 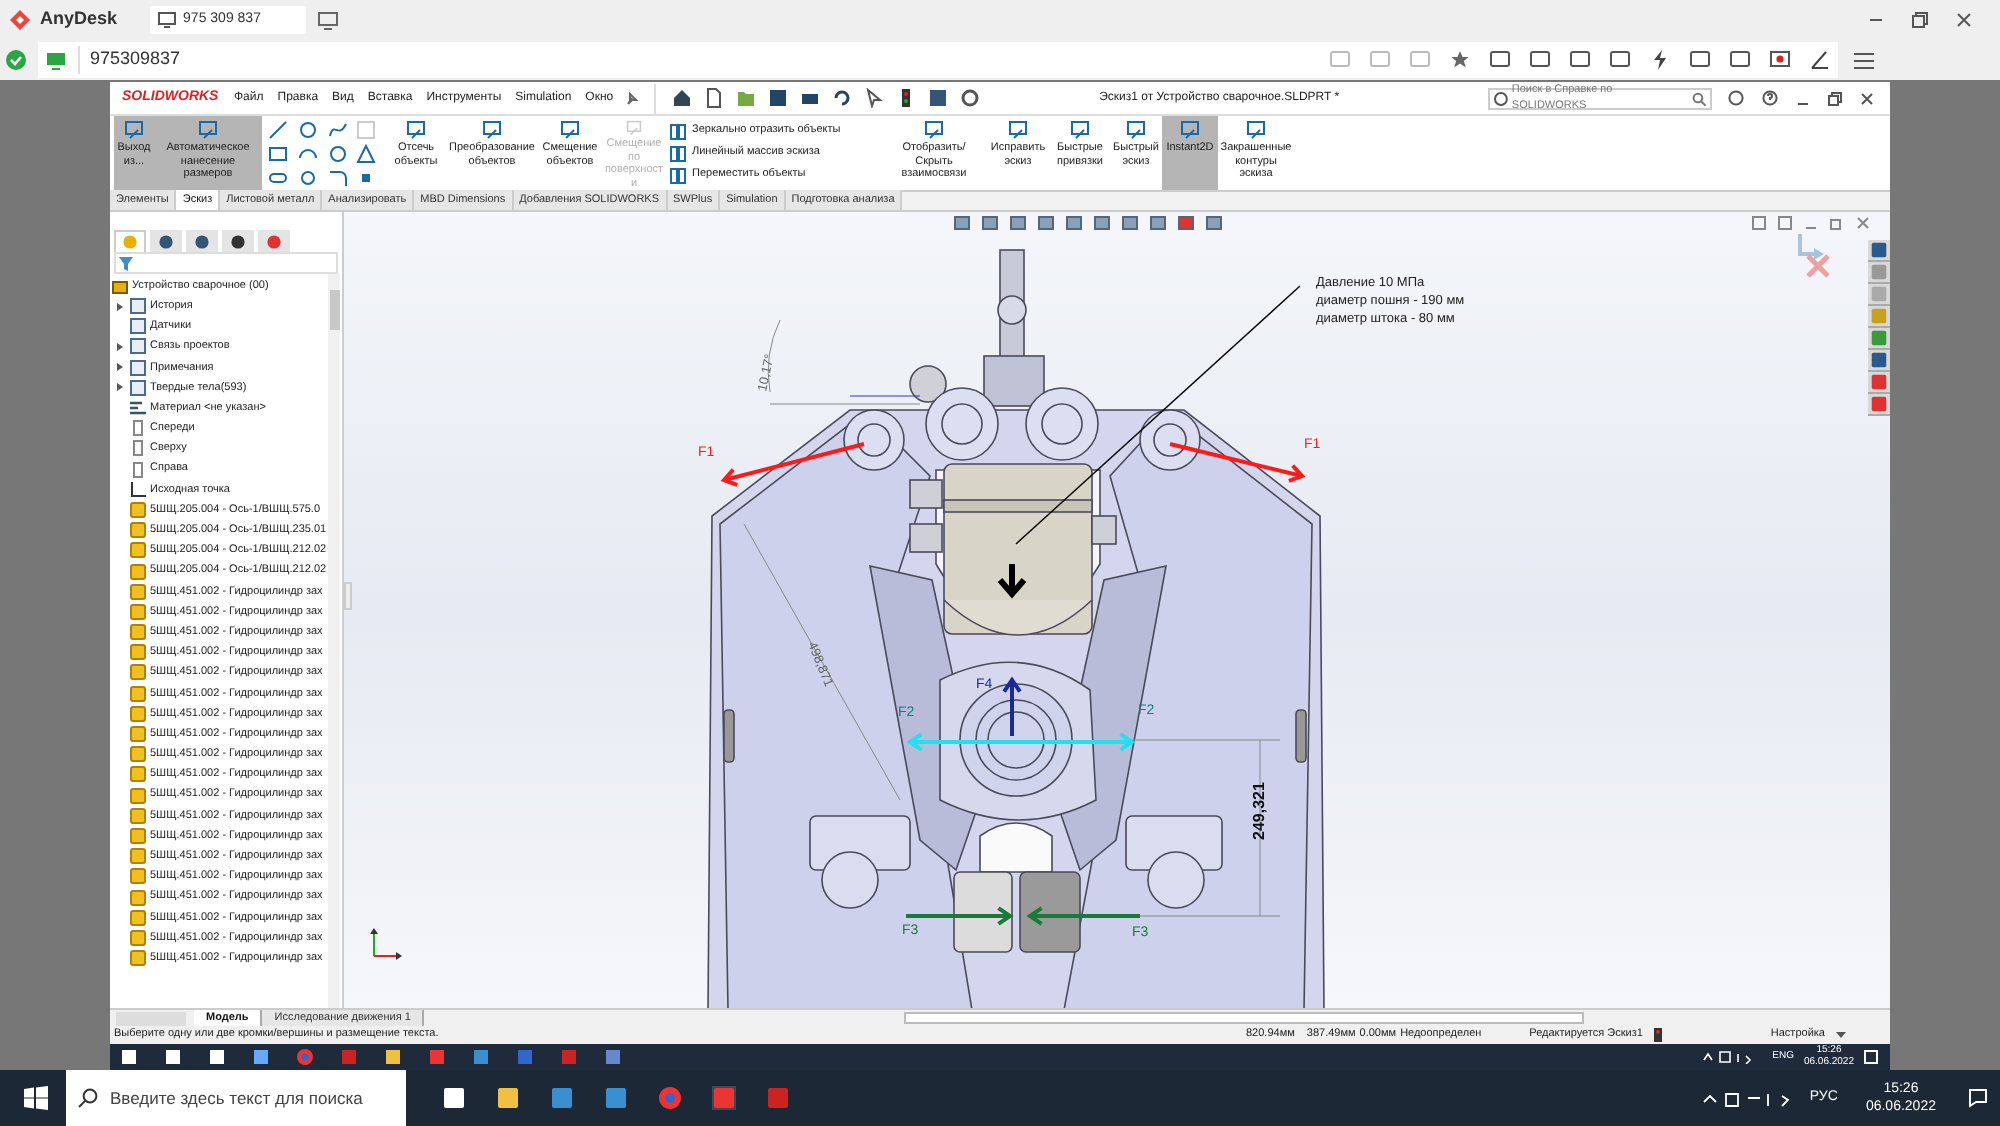 What do you see at coordinates (307, 154) in the screenshot?
I see `arc-tool-icon` at bounding box center [307, 154].